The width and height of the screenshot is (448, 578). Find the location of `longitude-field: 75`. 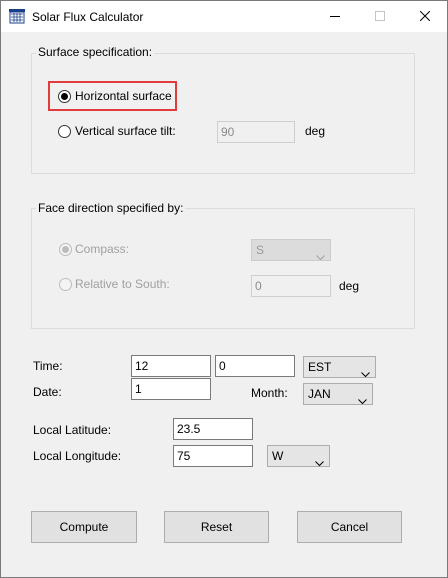

longitude-field: 75 is located at coordinates (213, 456).